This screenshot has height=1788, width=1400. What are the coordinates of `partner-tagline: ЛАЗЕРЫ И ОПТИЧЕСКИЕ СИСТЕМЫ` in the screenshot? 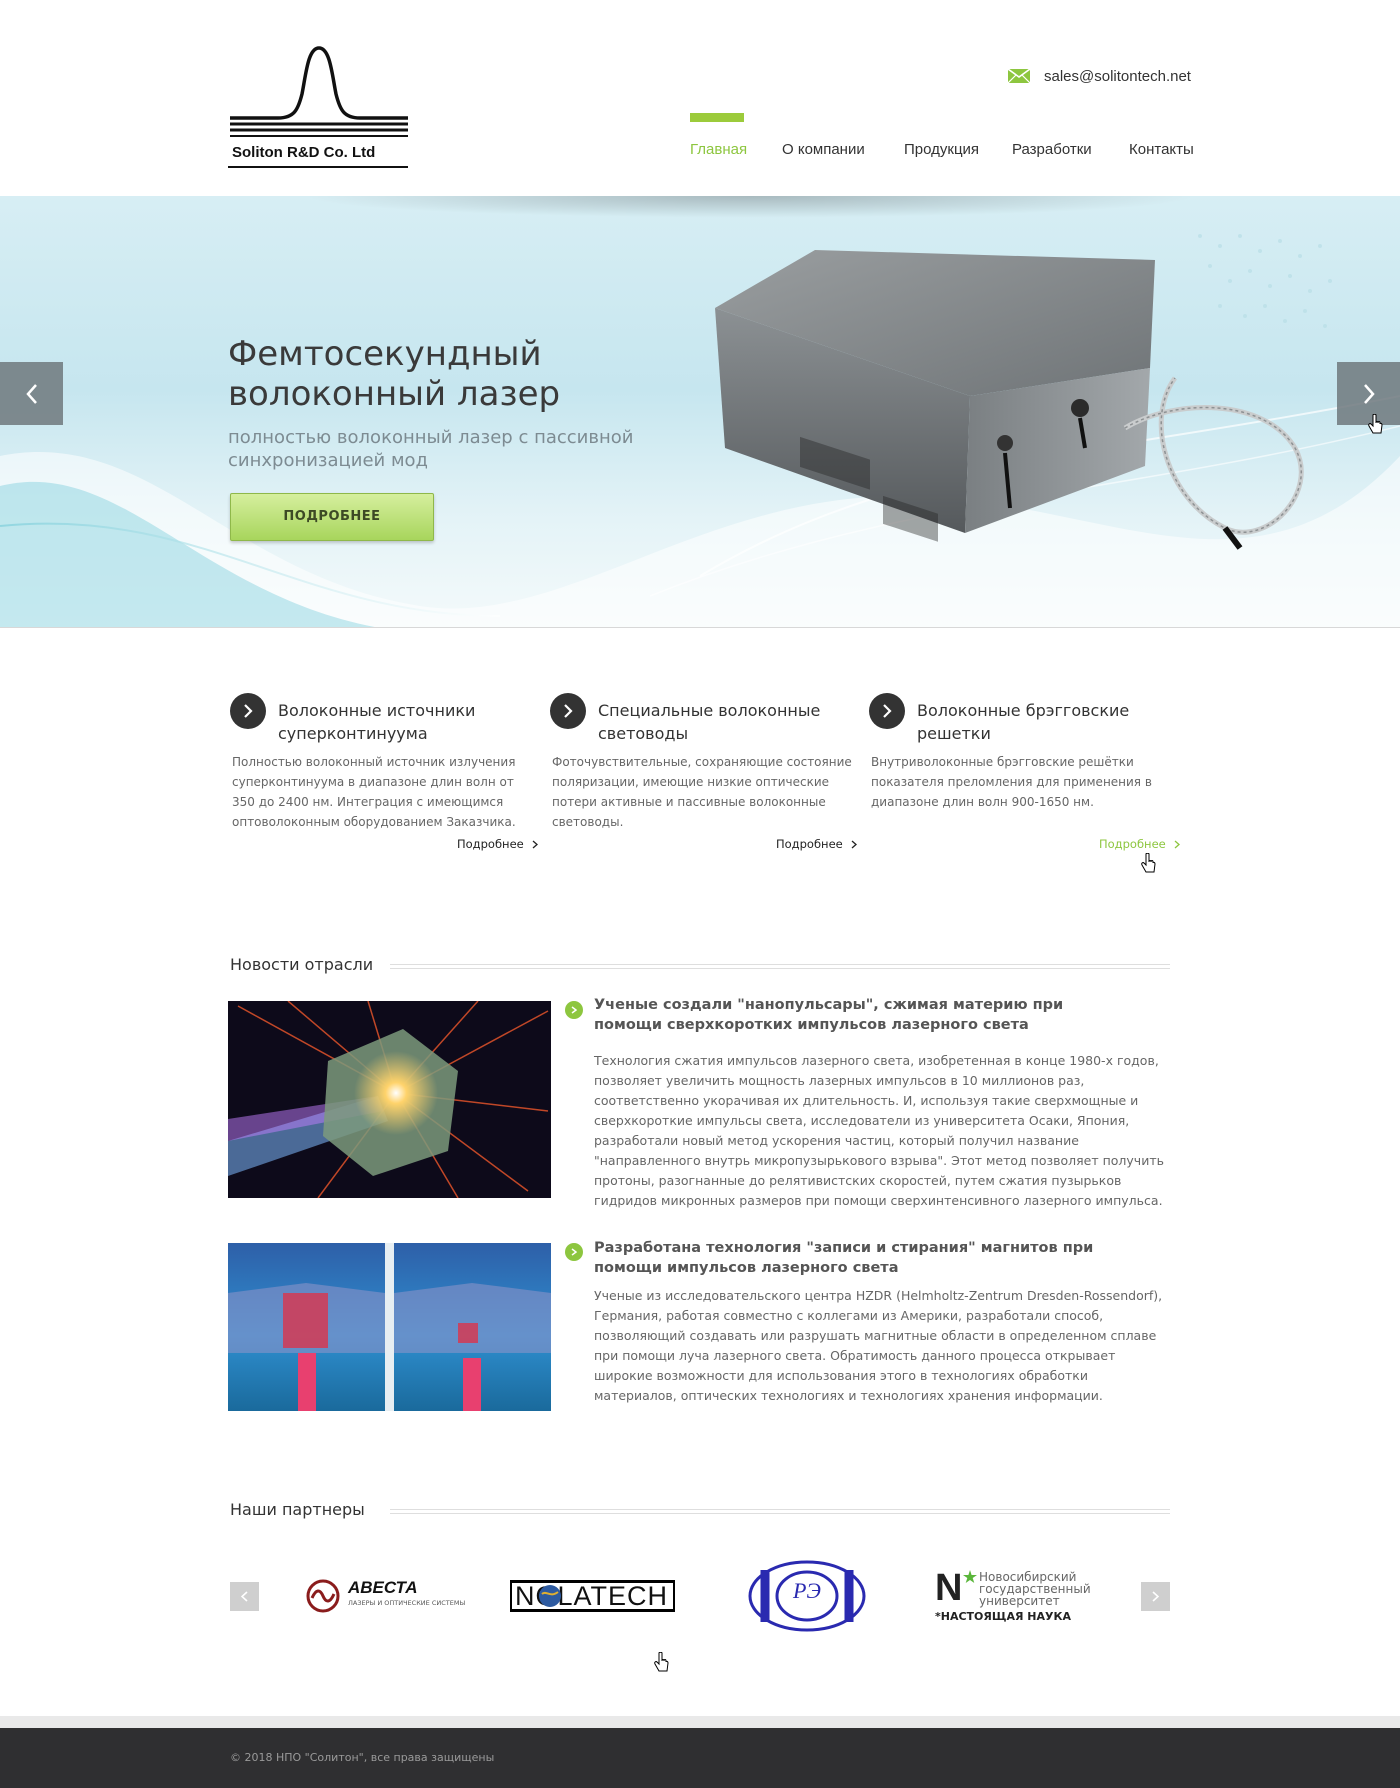 It's located at (407, 1603).